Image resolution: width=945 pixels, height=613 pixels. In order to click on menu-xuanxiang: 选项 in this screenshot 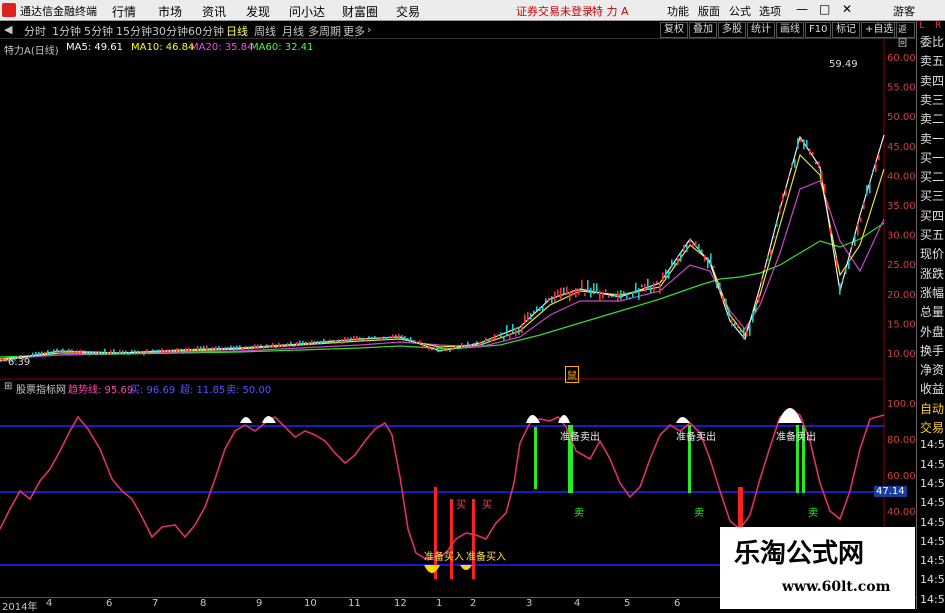, I will do `click(770, 11)`.